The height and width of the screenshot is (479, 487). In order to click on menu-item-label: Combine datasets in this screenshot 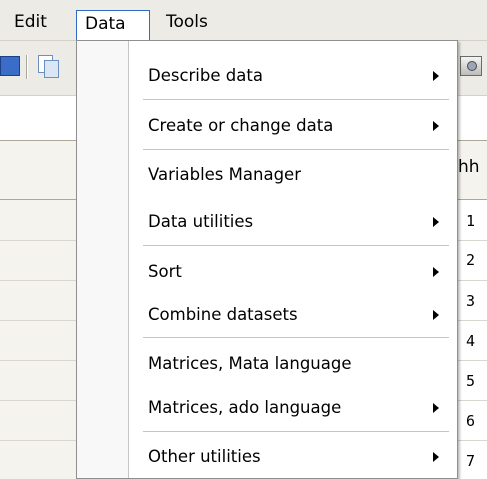, I will do `click(223, 314)`.